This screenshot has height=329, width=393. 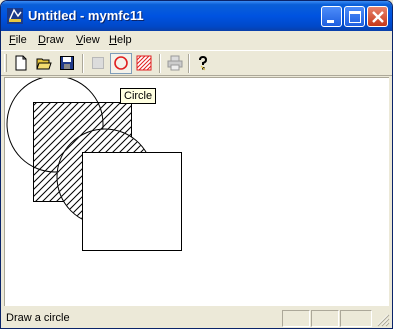 I want to click on close-icon, so click(x=378, y=17).